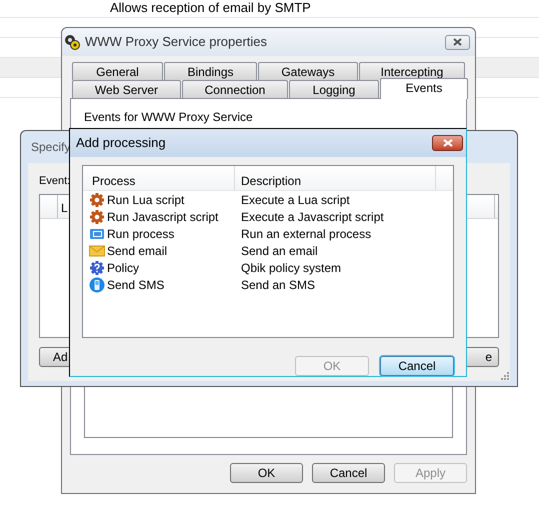 The image size is (539, 506). What do you see at coordinates (50, 147) in the screenshot?
I see `window-title: Specify` at bounding box center [50, 147].